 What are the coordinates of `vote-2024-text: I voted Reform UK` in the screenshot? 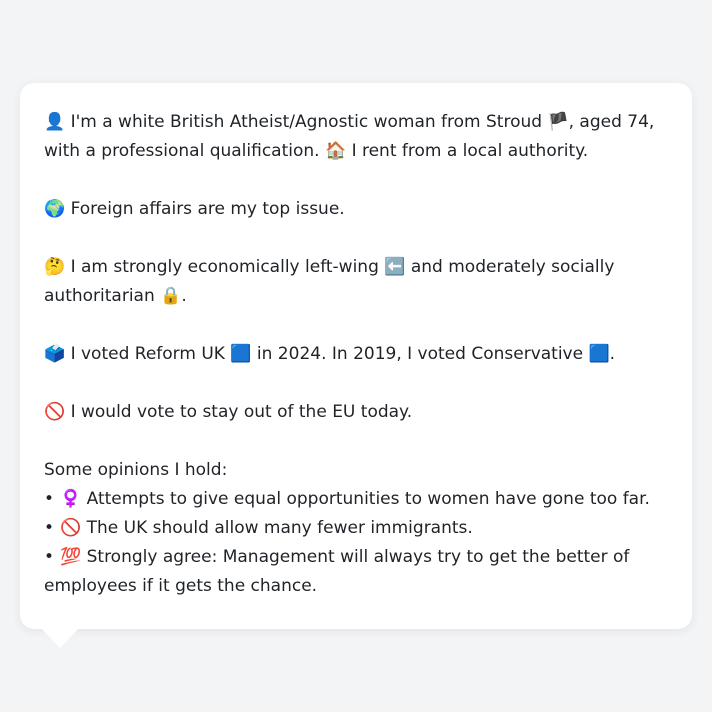 It's located at (147, 354).